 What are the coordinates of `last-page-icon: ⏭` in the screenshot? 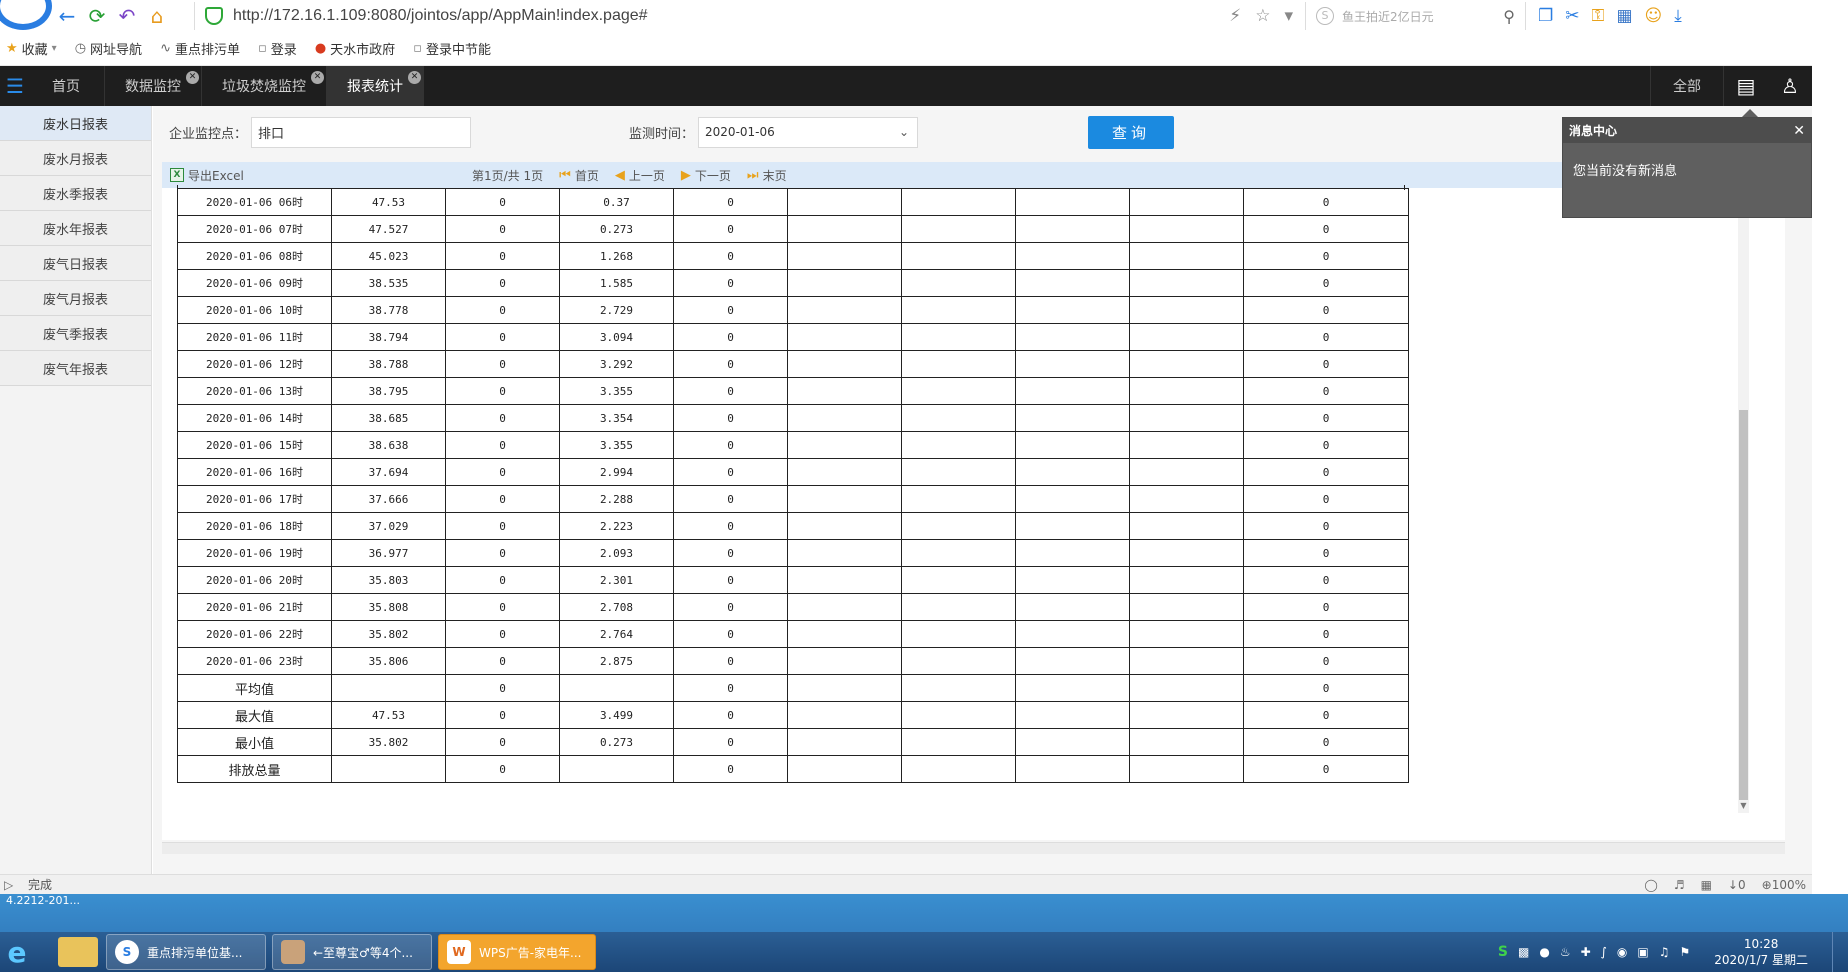 It's located at (752, 175).